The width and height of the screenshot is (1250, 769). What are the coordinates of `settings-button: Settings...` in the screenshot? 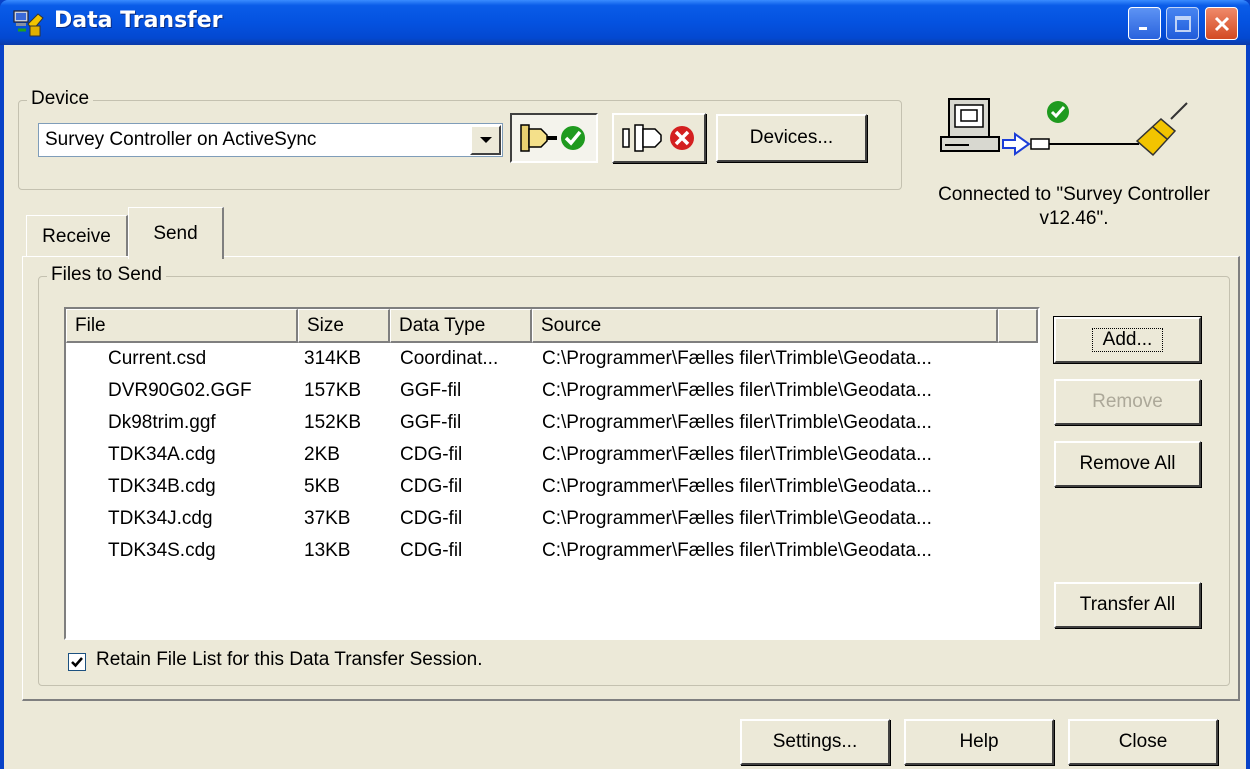 It's located at (815, 742).